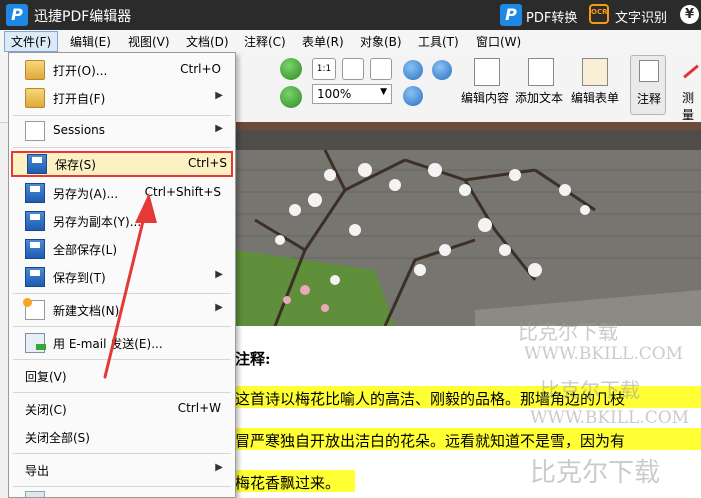 The image size is (701, 498). What do you see at coordinates (35, 277) in the screenshot?
I see `save-to-disk-icon` at bounding box center [35, 277].